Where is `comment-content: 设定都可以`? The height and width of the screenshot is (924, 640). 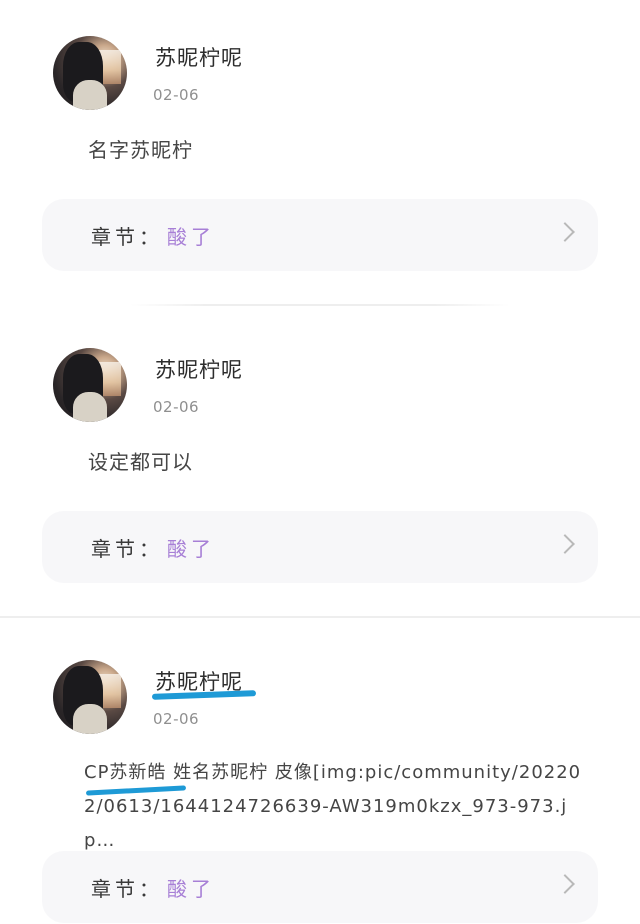
comment-content: 设定都可以 is located at coordinates (140, 462).